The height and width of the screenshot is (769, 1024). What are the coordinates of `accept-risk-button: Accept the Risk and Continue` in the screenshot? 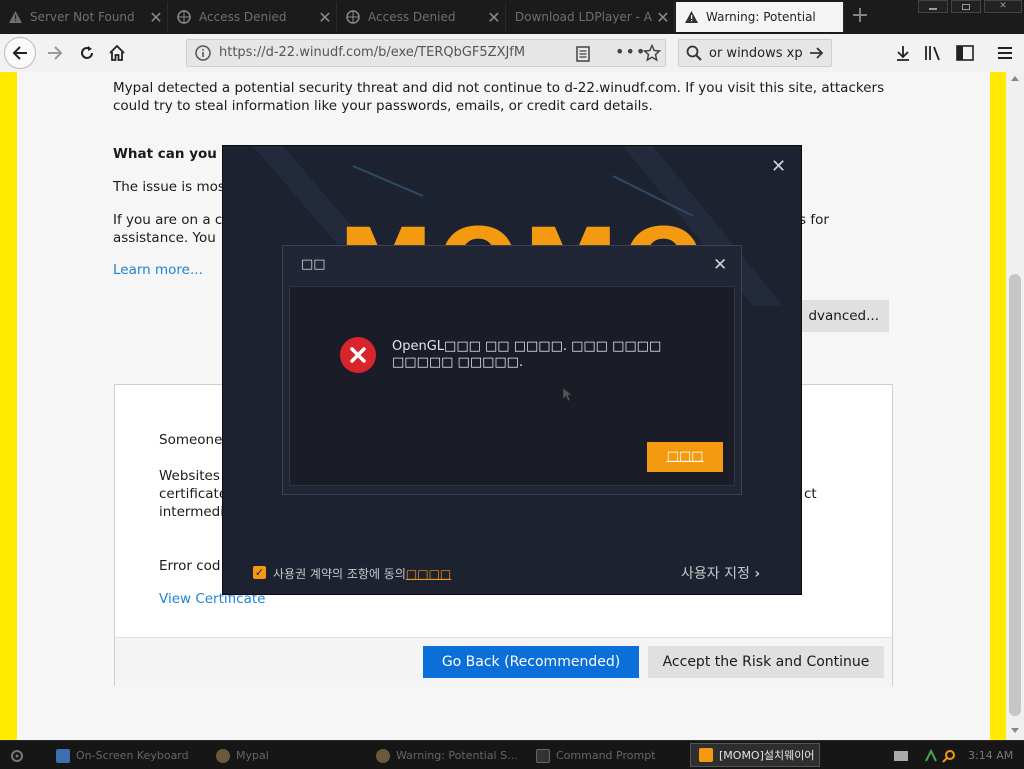 It's located at (766, 662).